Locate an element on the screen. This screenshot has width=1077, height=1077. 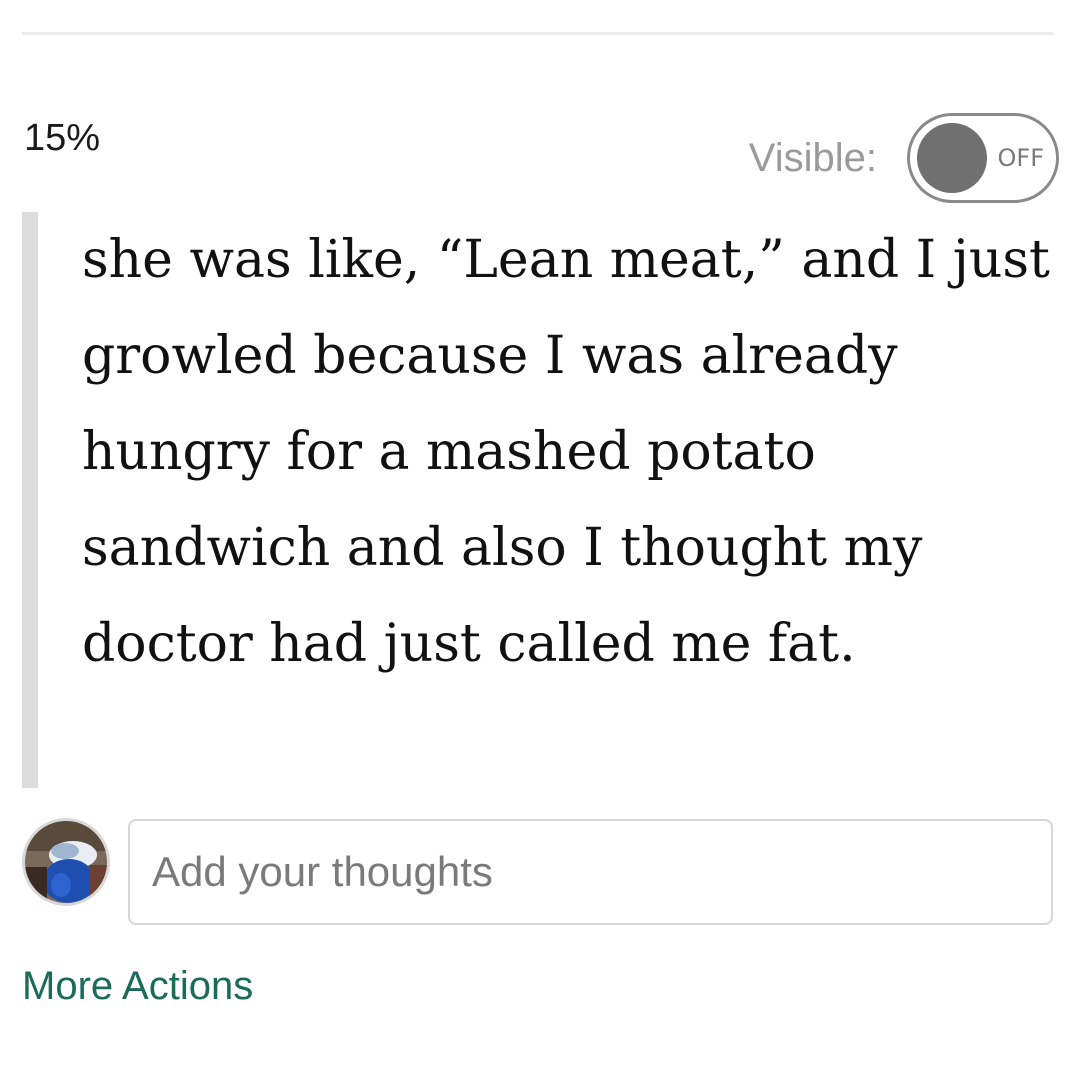
user-avatar-icon is located at coordinates (66, 862).